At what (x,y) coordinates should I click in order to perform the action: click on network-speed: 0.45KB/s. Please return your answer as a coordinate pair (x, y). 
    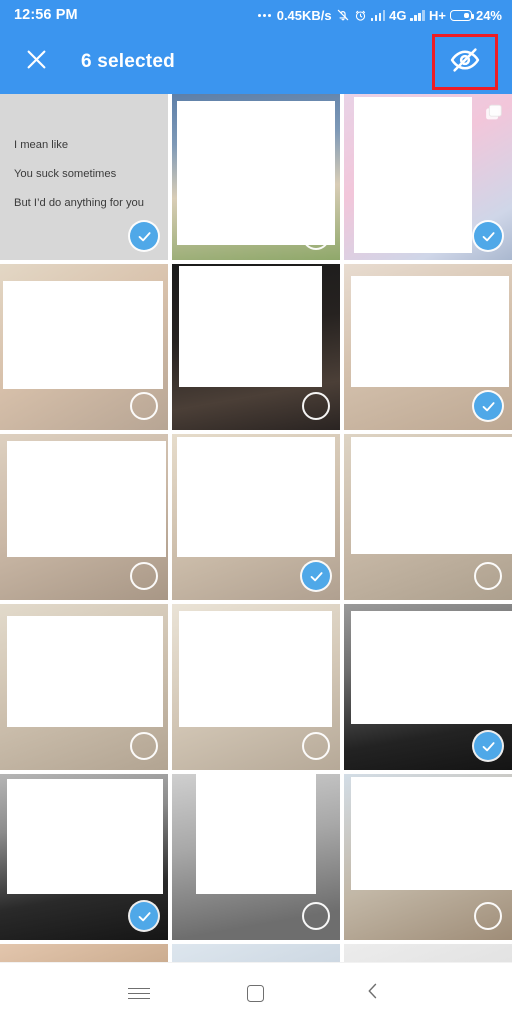
    Looking at the image, I should click on (304, 15).